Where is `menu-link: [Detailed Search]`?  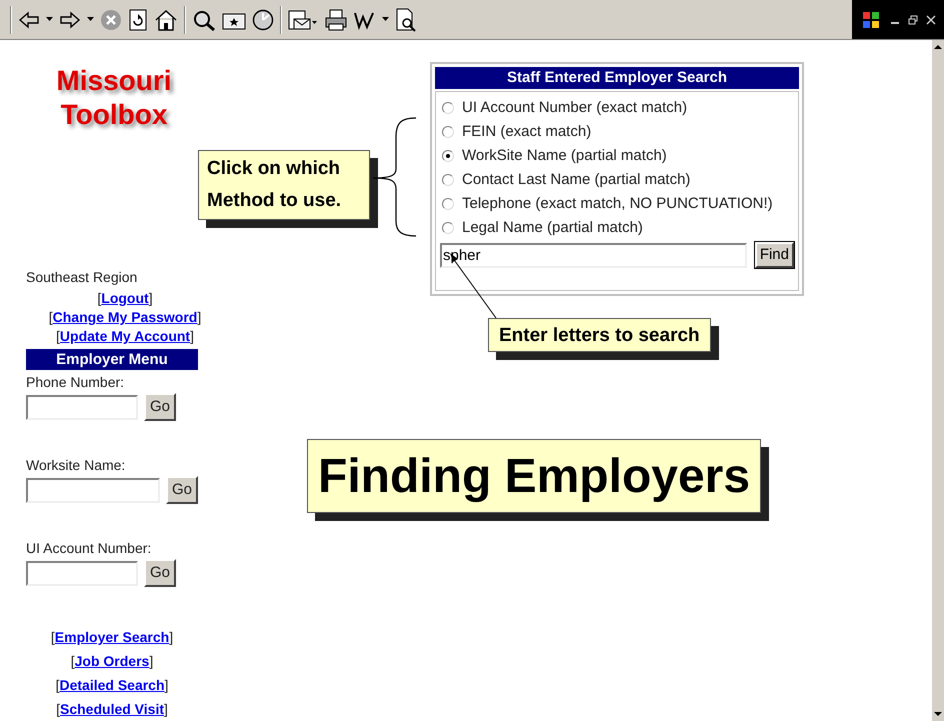
menu-link: [Detailed Search] is located at coordinates (112, 685).